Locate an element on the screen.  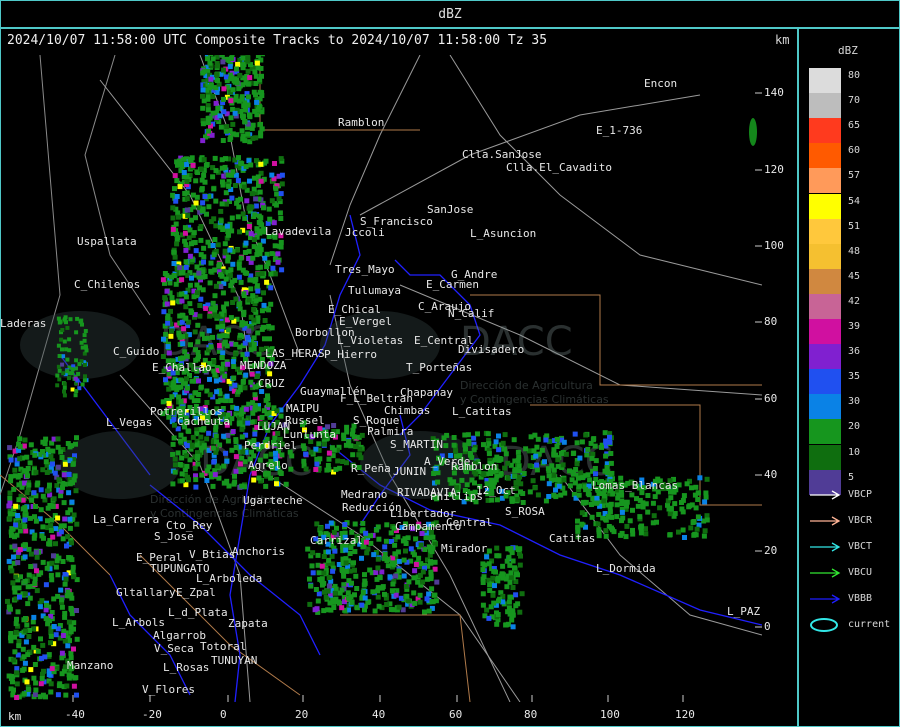
y-tick-label: 0 is located at coordinates (767, 626).